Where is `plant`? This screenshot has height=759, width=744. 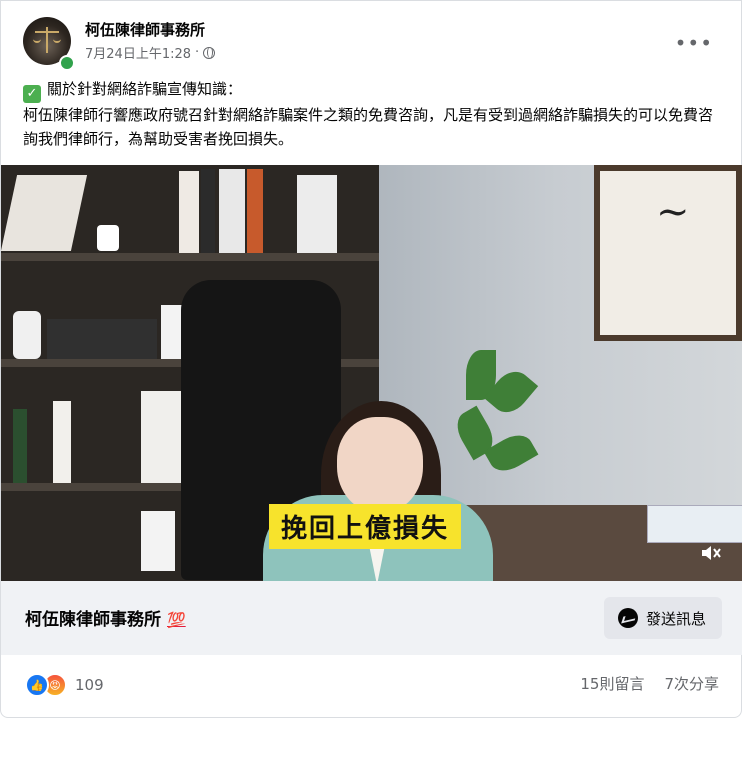
plant is located at coordinates (494, 415).